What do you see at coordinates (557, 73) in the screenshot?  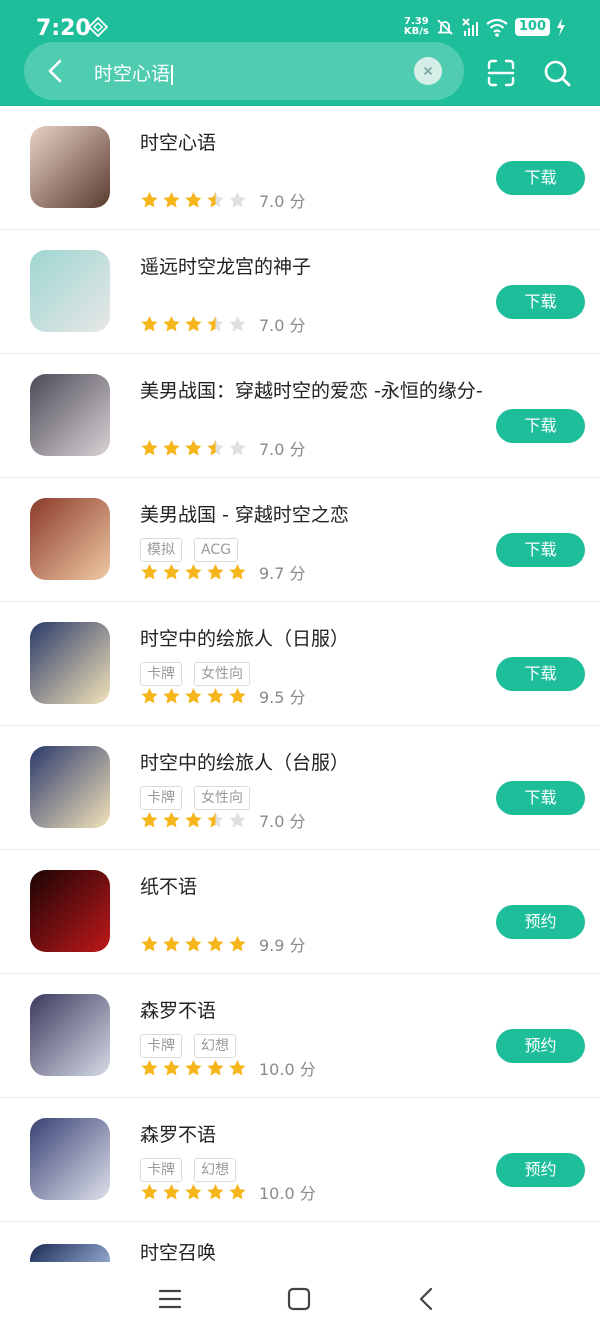 I see `search-icon` at bounding box center [557, 73].